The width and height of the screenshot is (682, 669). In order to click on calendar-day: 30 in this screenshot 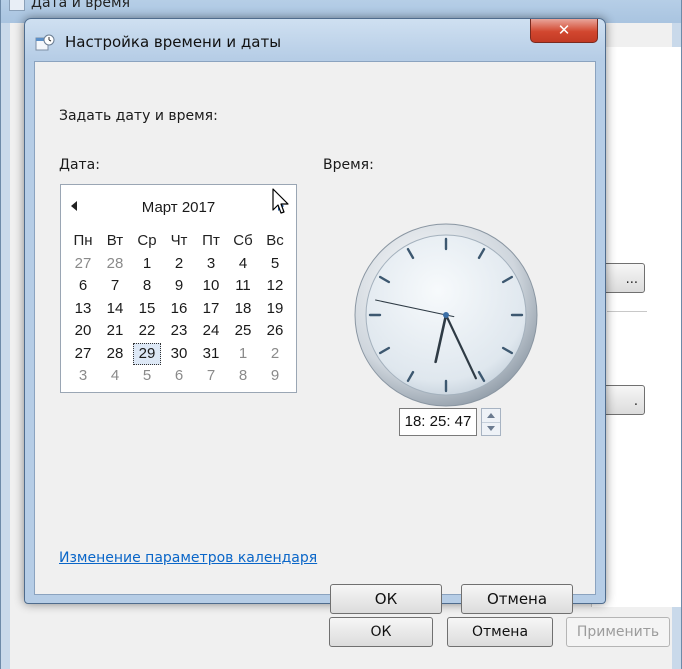, I will do `click(179, 354)`.